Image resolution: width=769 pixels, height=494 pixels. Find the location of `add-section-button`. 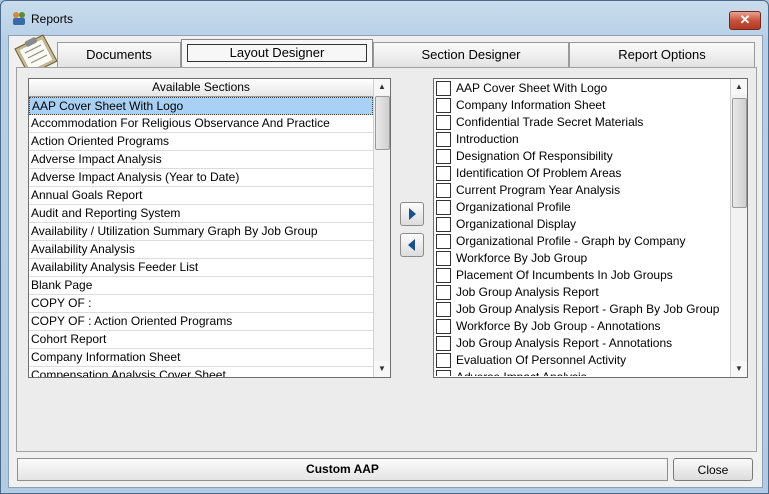

add-section-button is located at coordinates (412, 214).